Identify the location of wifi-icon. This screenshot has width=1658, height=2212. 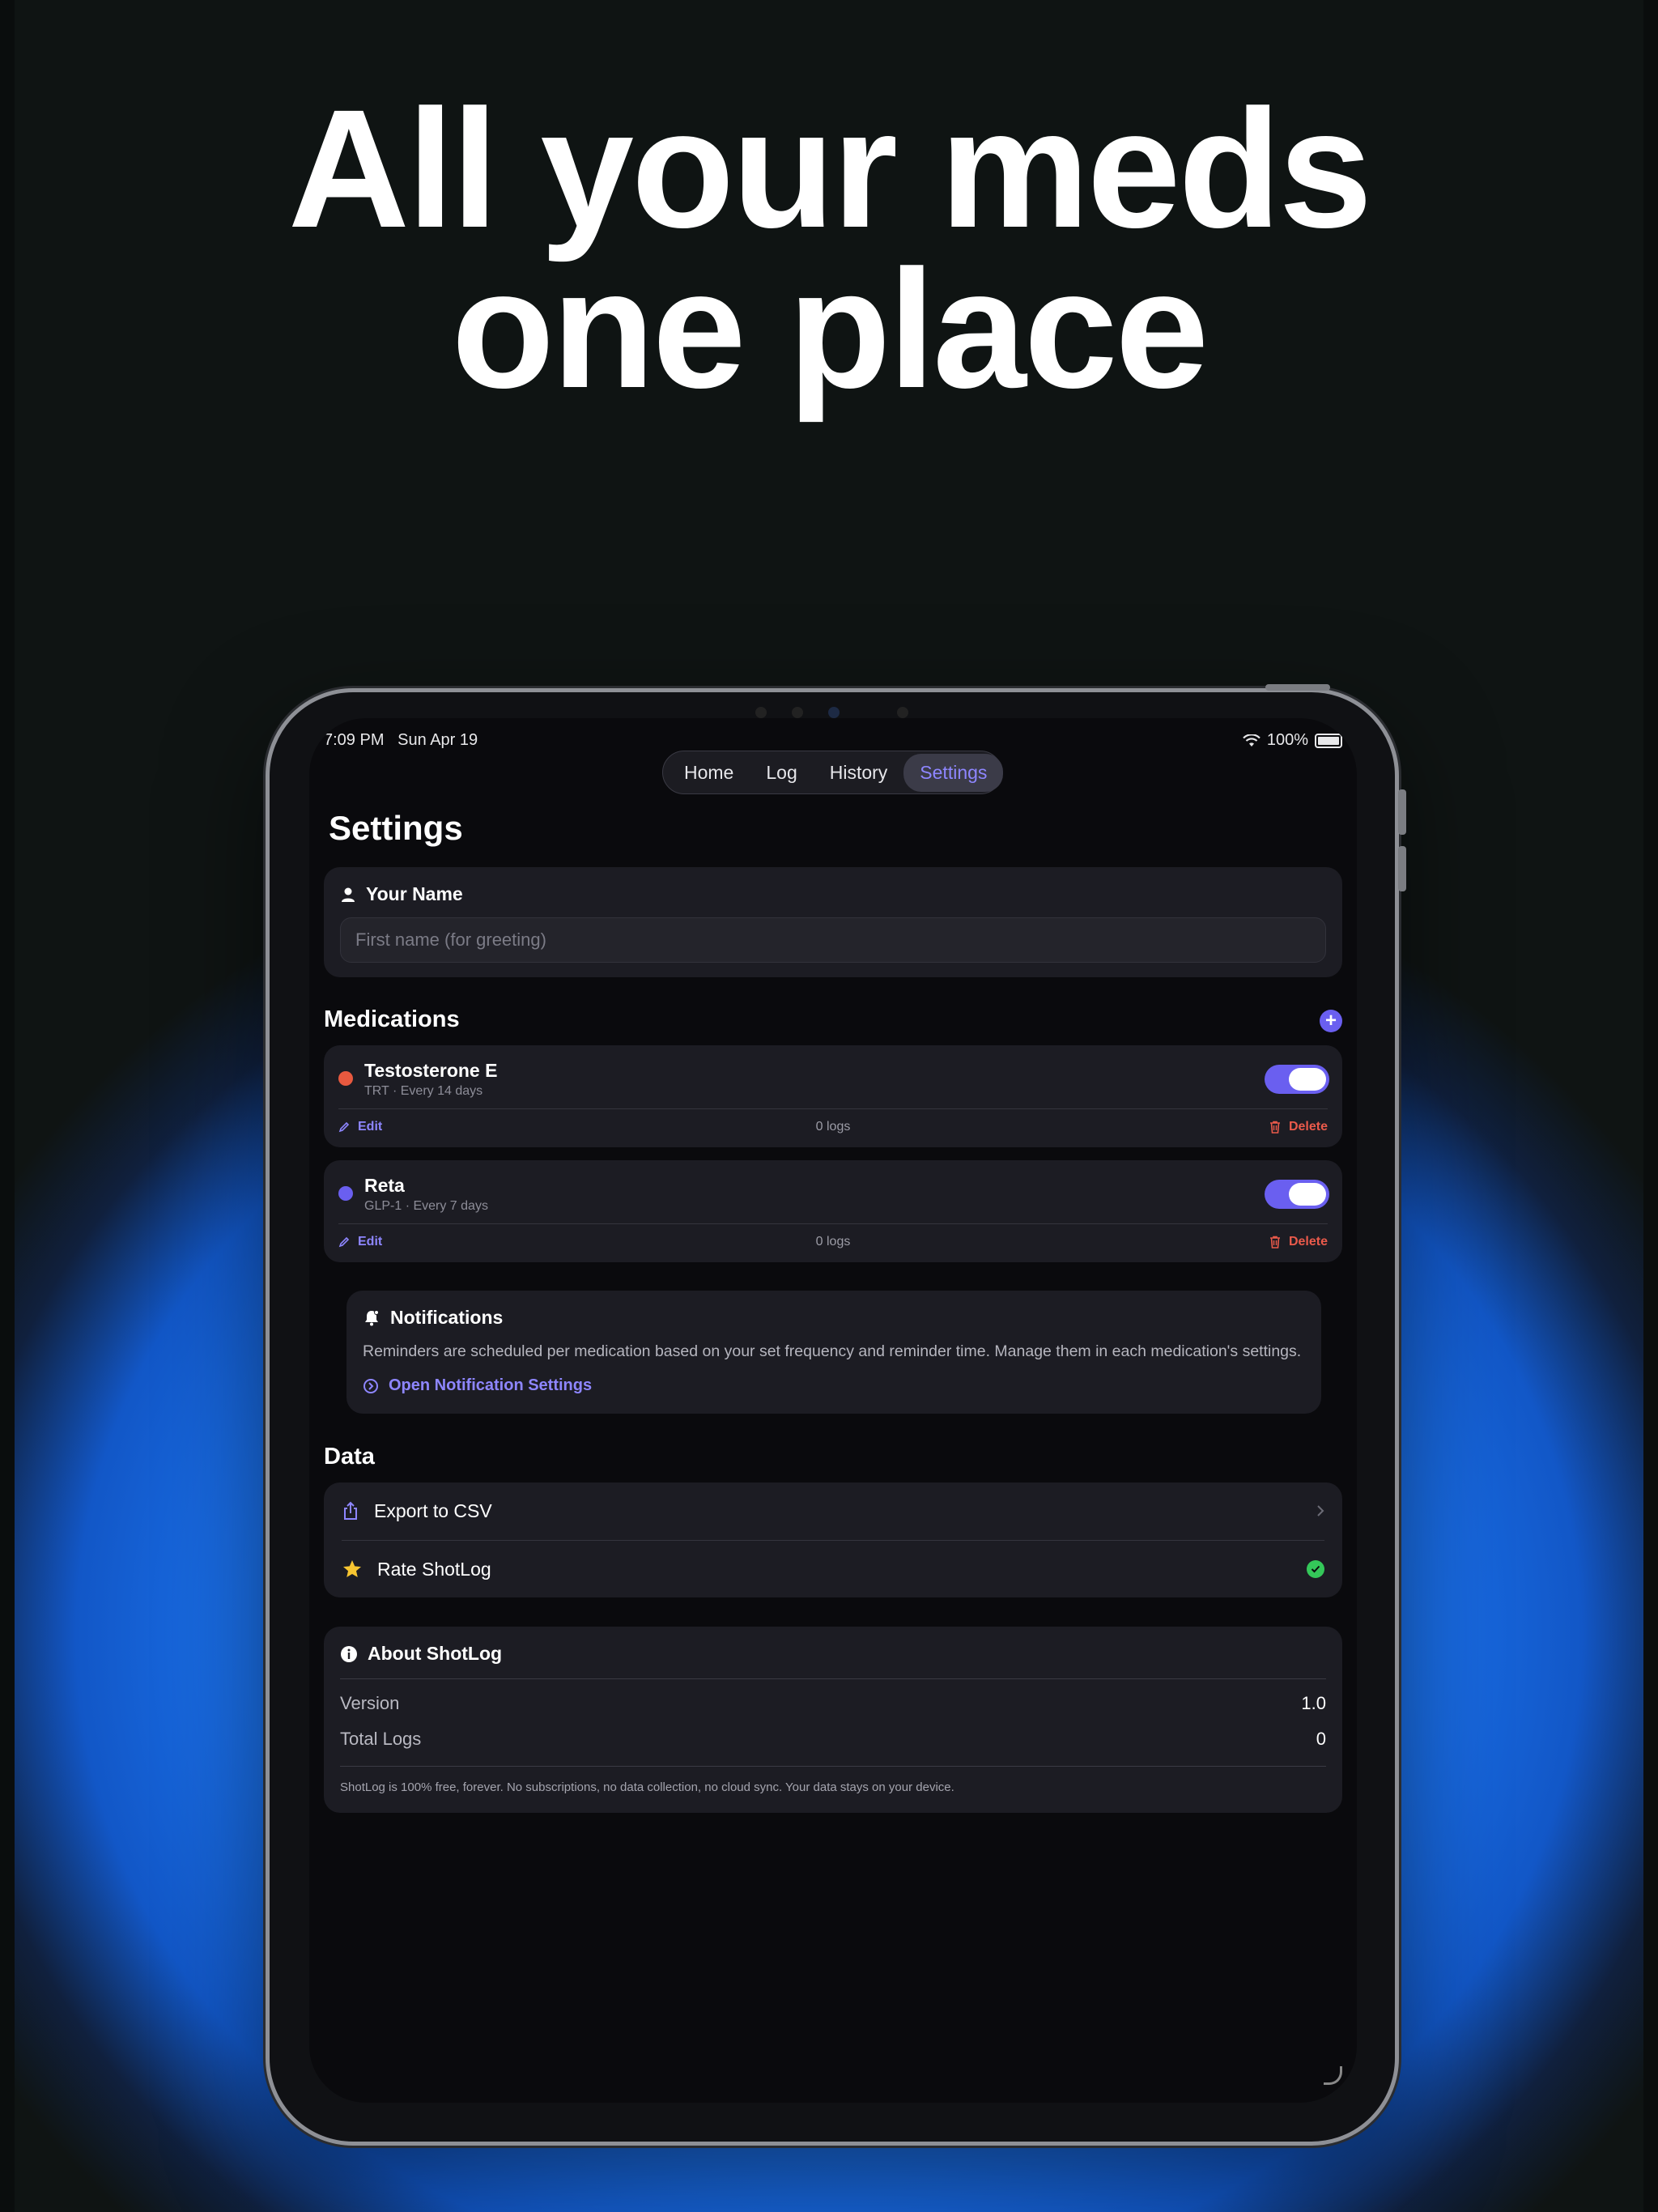
(1252, 741).